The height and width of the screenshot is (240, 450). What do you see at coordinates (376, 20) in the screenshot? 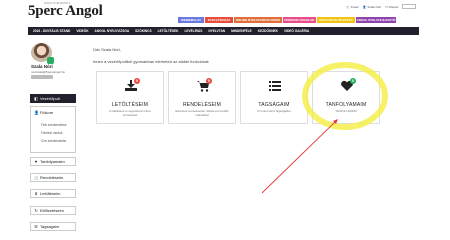
I see `color-tab: ANGOL NYELVFEJLESZTŐ` at bounding box center [376, 20].